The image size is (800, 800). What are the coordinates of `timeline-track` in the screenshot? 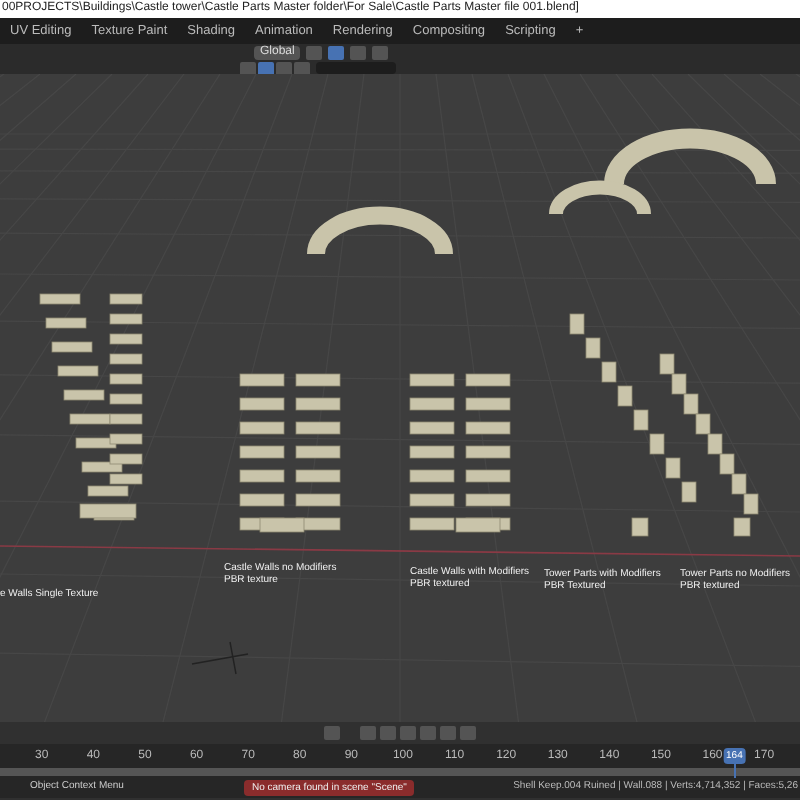 It's located at (400, 772).